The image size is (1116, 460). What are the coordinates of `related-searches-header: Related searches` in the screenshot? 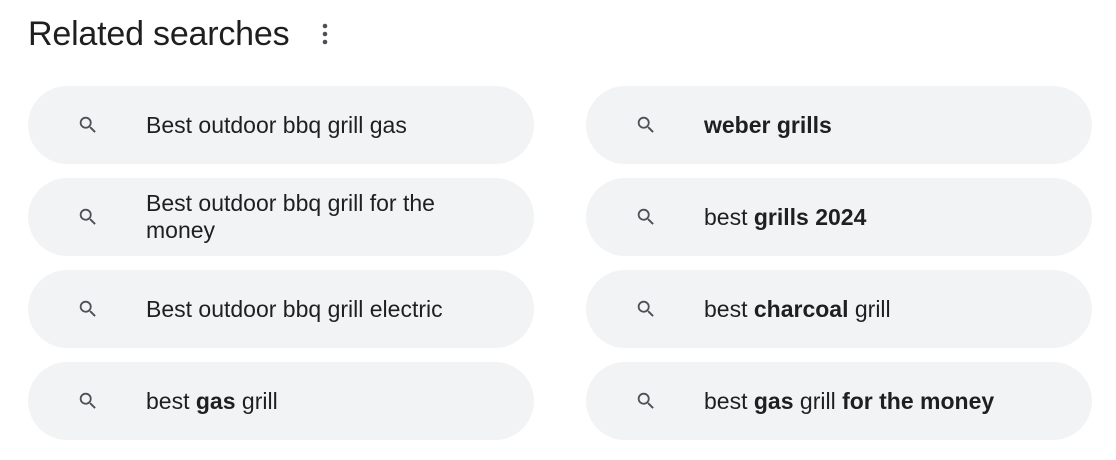 It's located at (183, 34).